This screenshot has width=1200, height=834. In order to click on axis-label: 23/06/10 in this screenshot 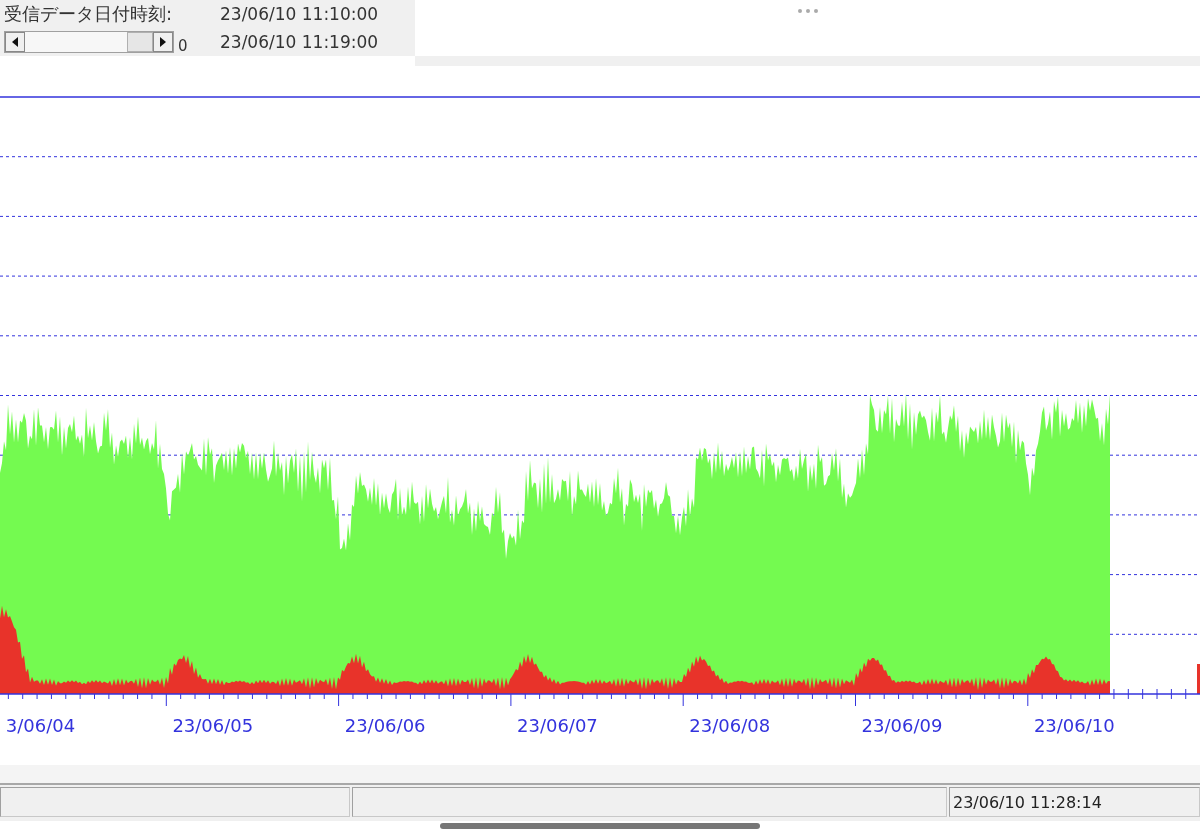, I will do `click(1074, 725)`.